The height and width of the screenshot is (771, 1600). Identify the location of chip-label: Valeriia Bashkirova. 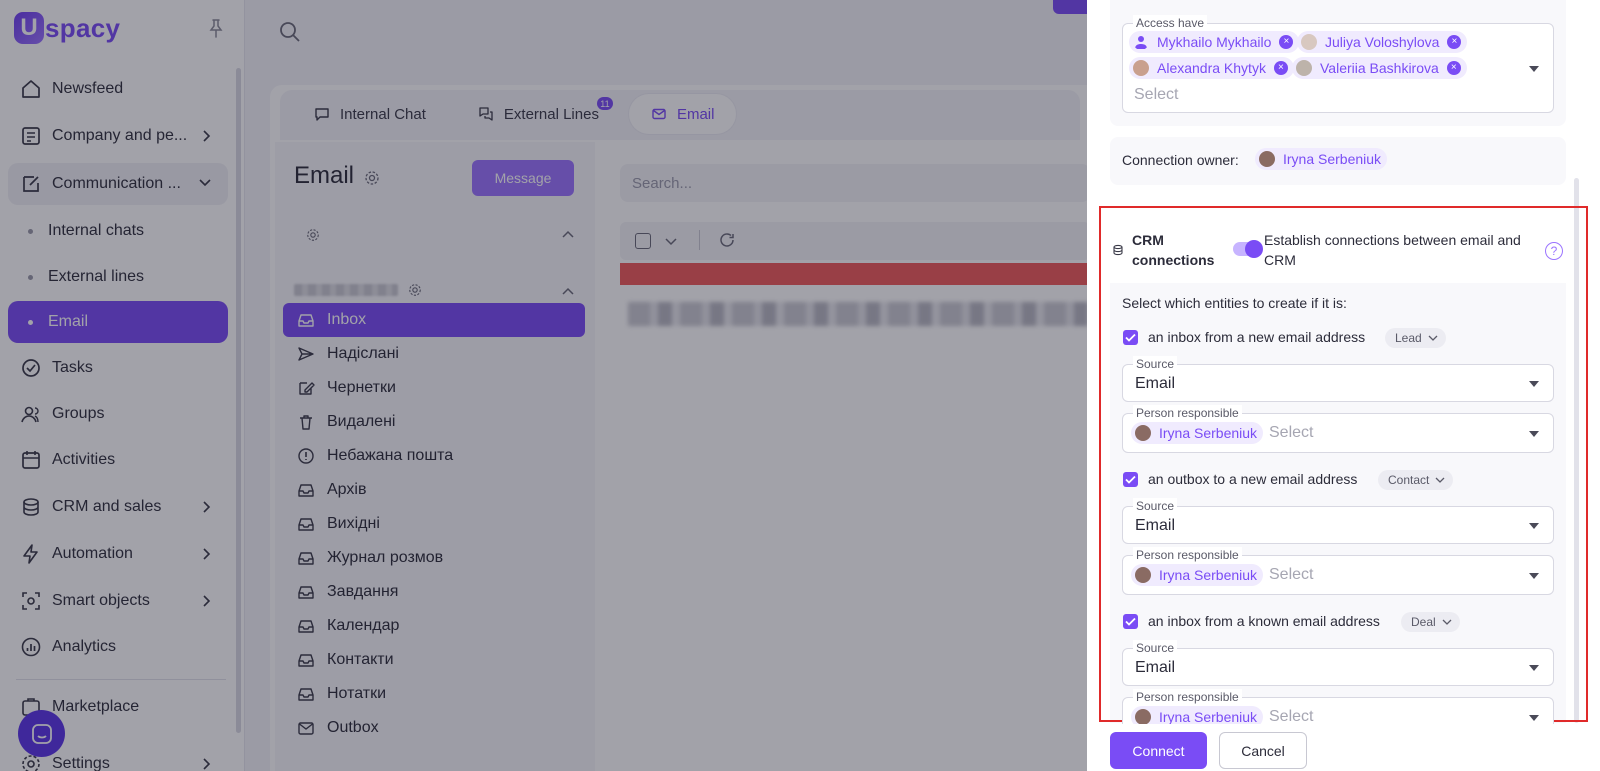
(1379, 68).